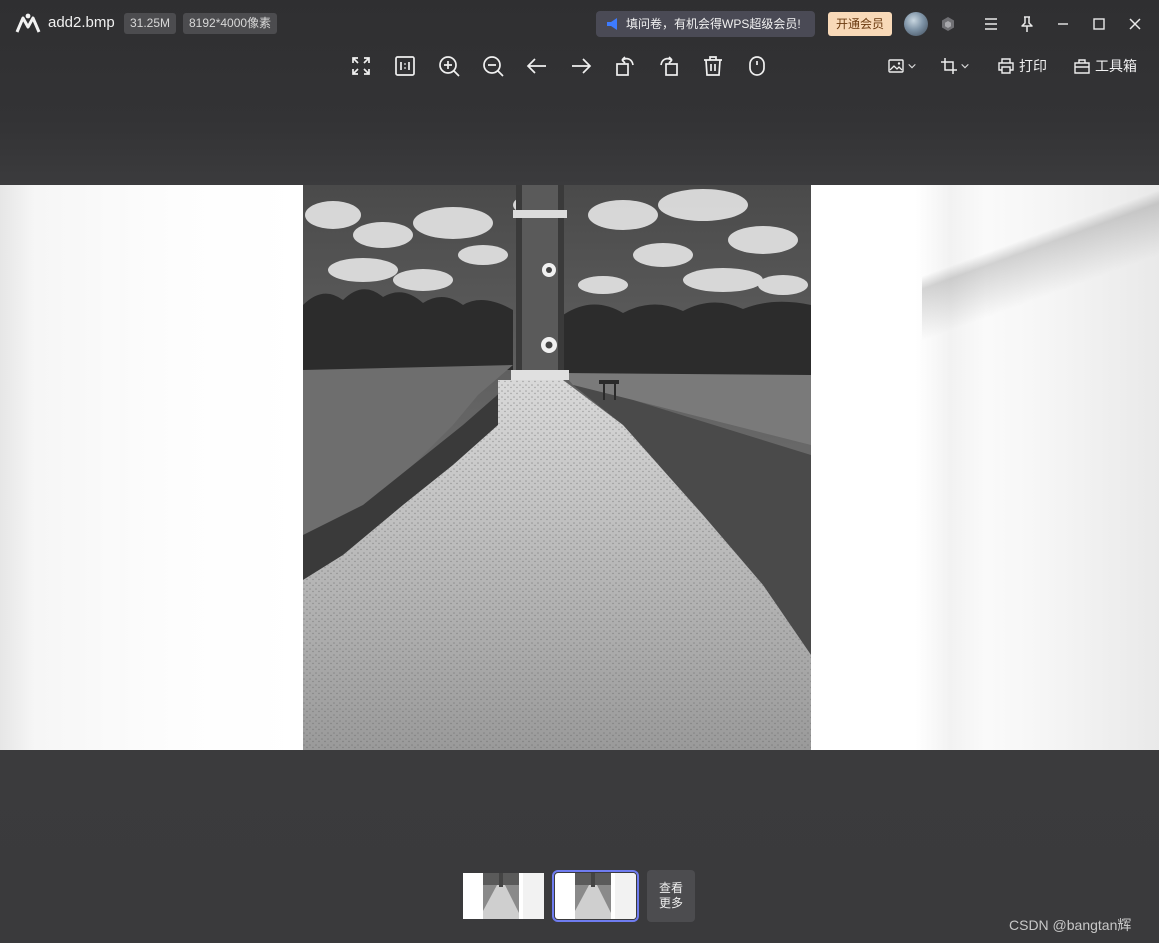 The width and height of the screenshot is (1159, 943). I want to click on previous-icon, so click(537, 66).